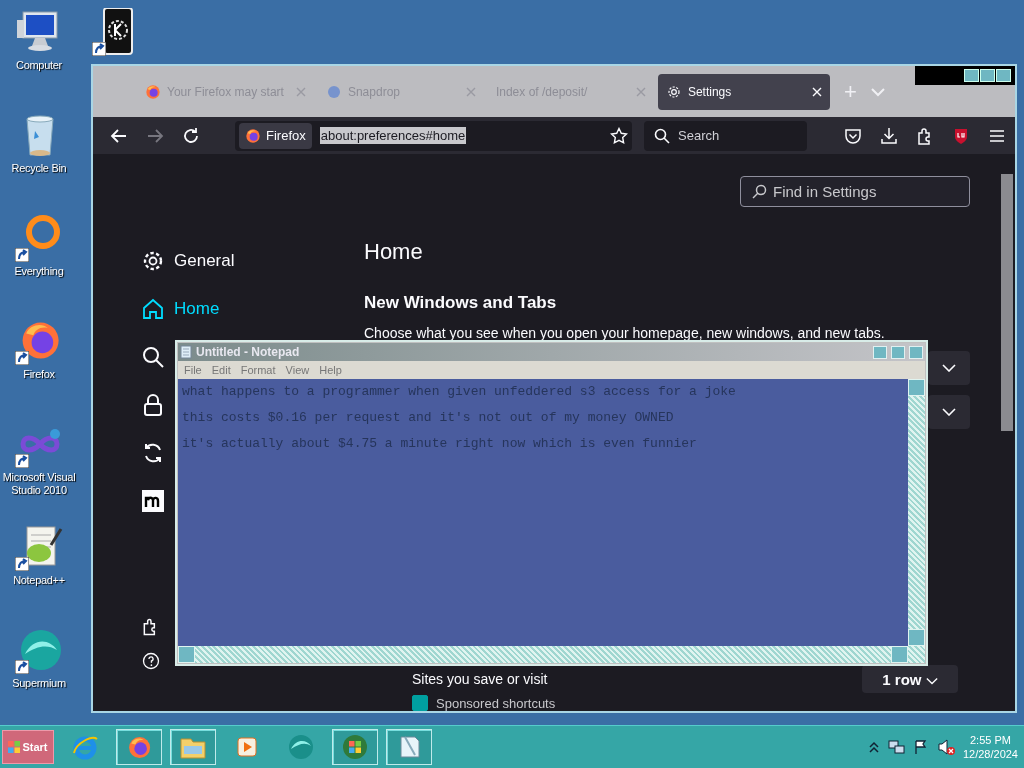 The width and height of the screenshot is (1024, 768). I want to click on download-icon, so click(889, 135).